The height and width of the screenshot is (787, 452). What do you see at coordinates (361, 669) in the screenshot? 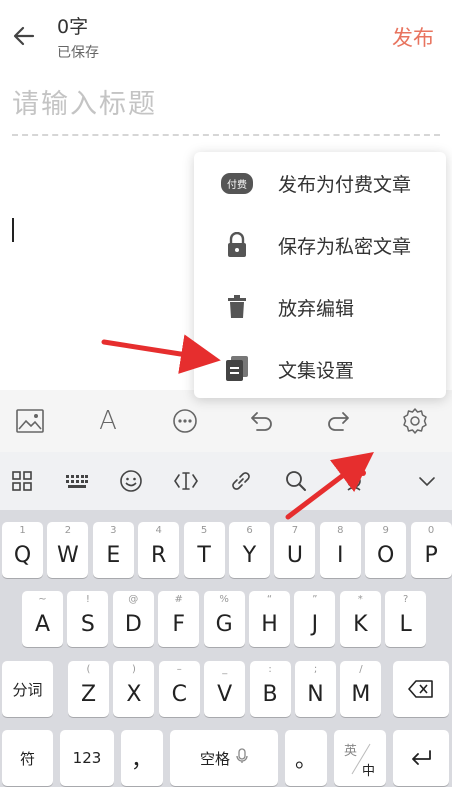
I see `key-secondary-label: /` at bounding box center [361, 669].